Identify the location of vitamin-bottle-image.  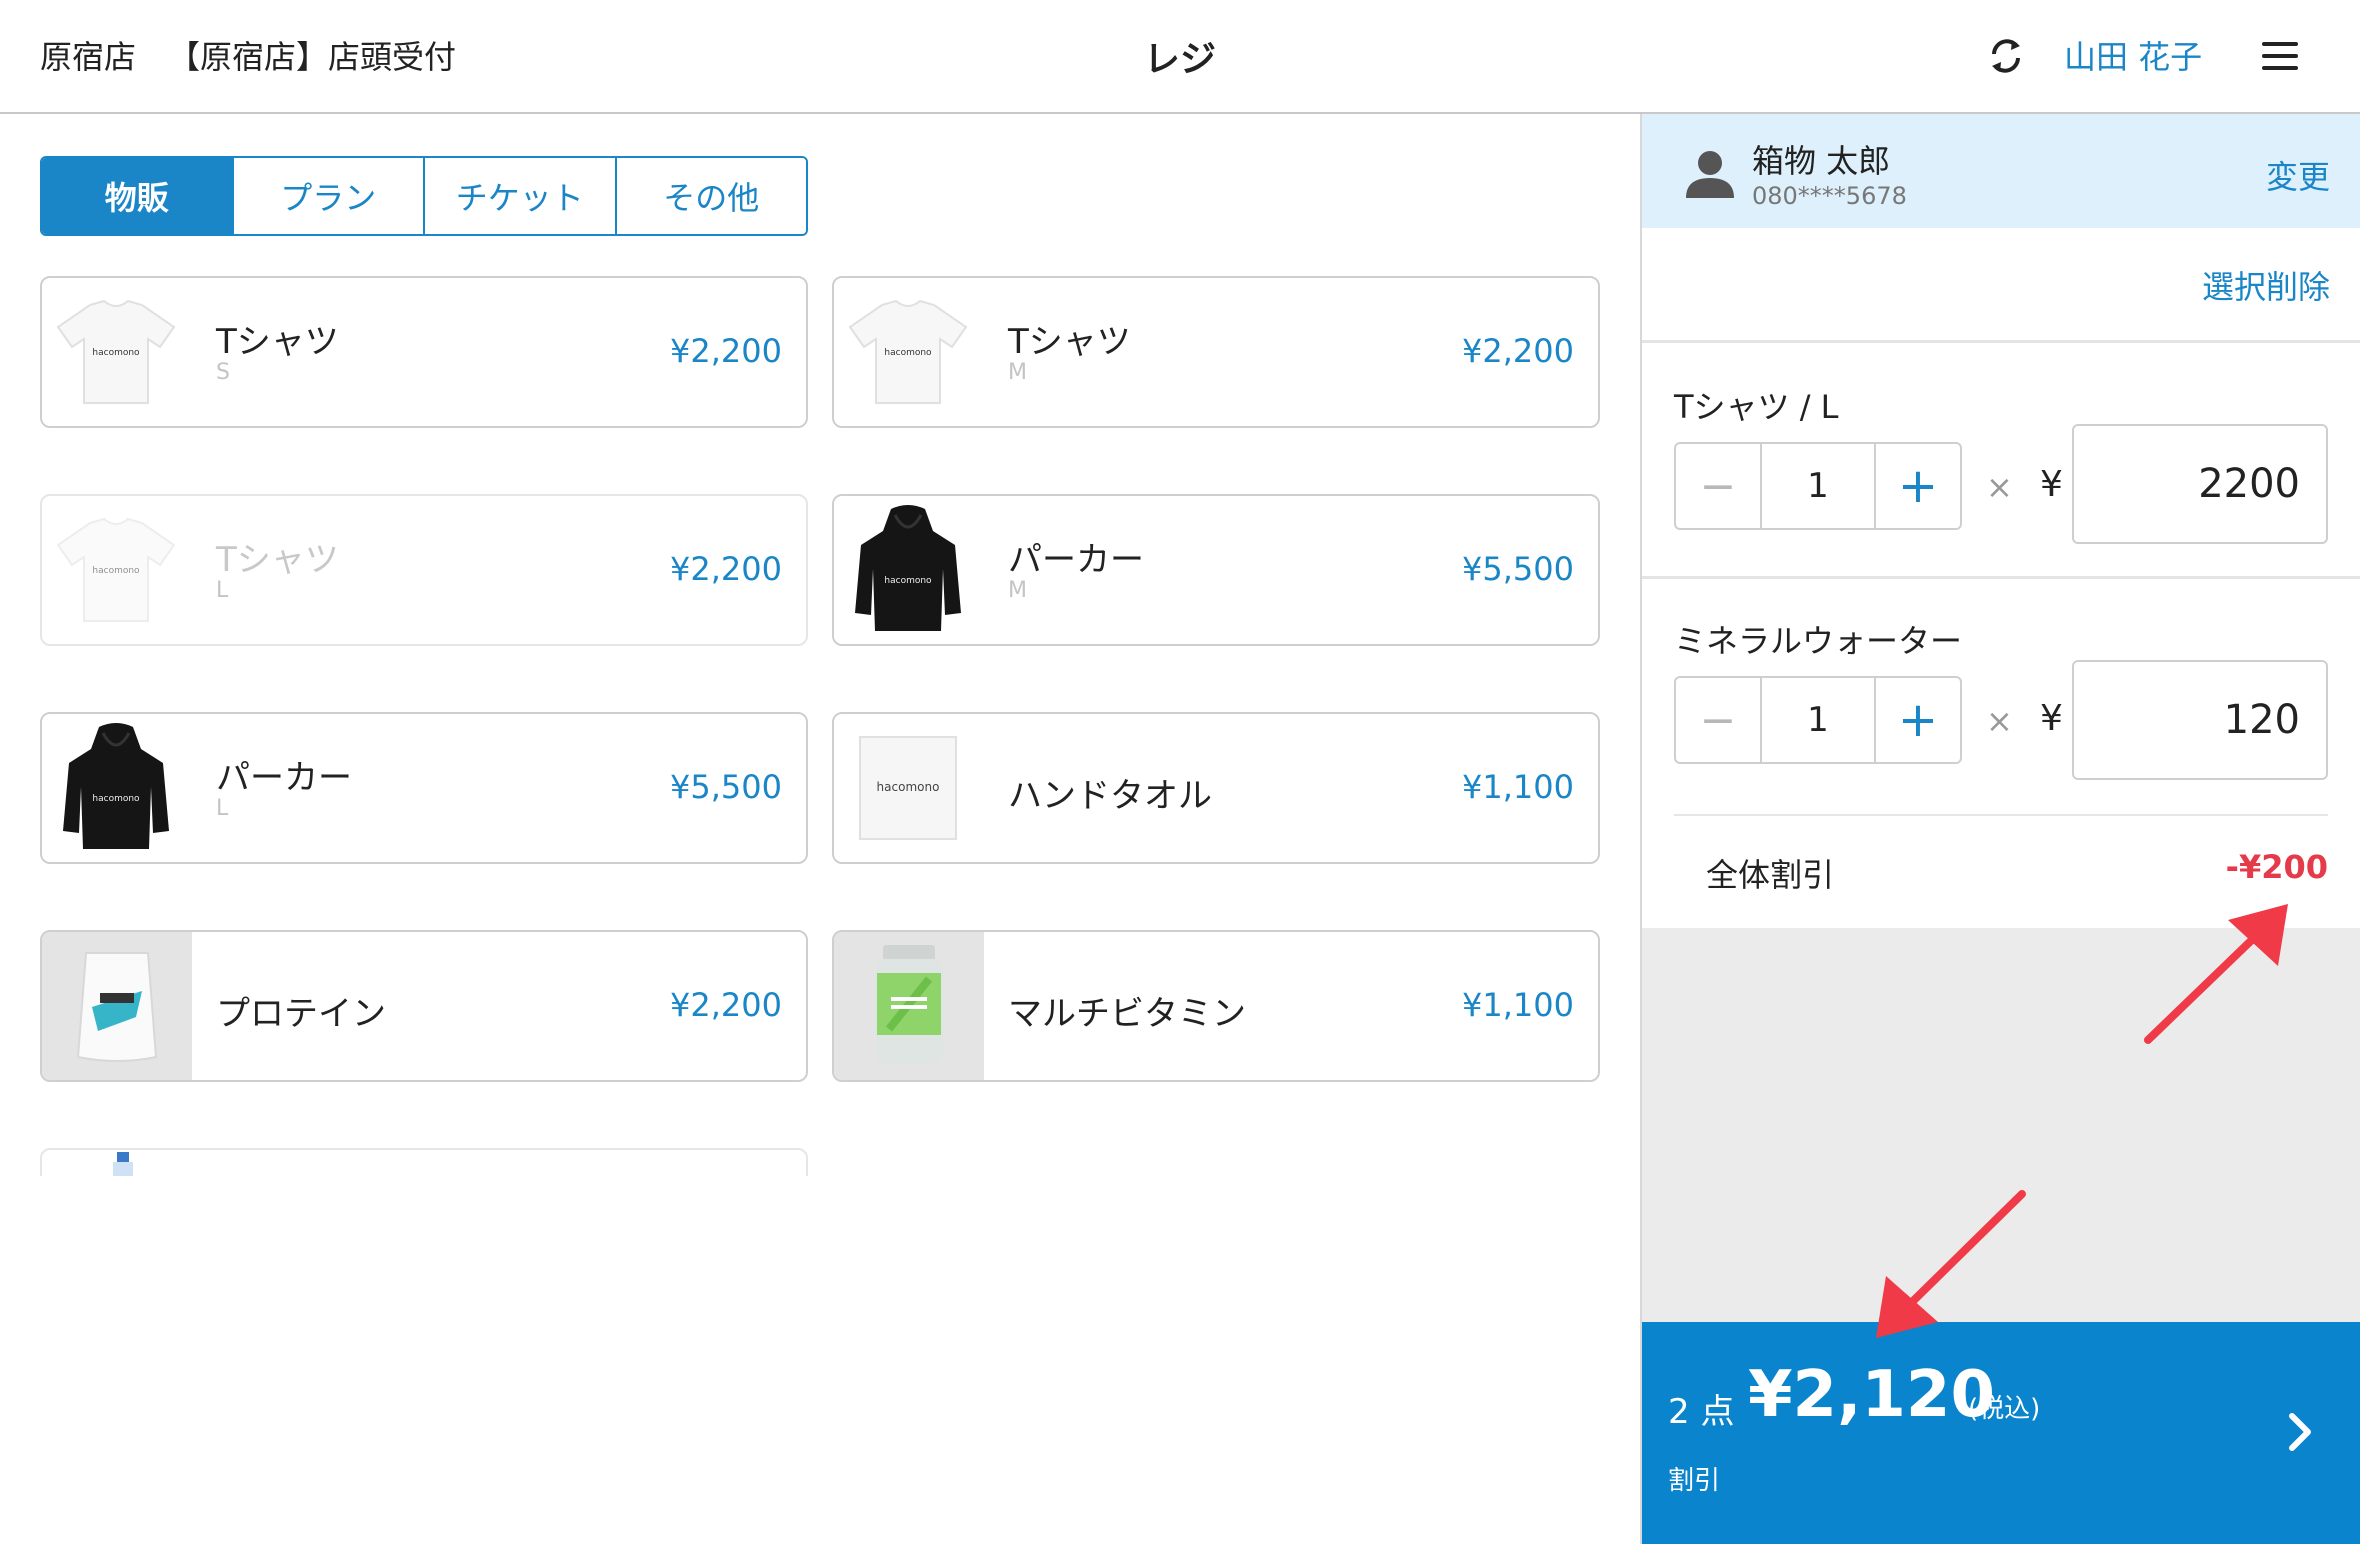
(909, 1006).